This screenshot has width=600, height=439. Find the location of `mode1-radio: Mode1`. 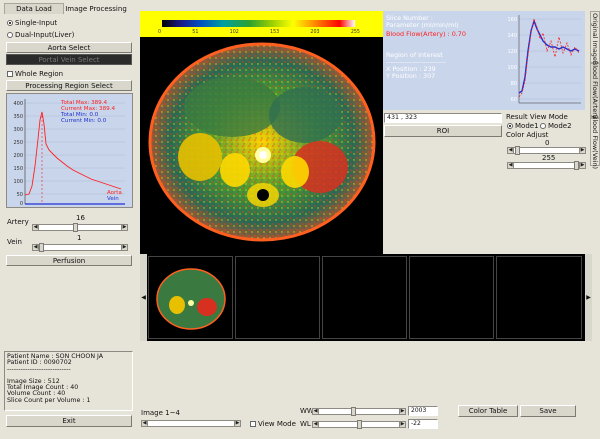

mode1-radio: Mode1 is located at coordinates (523, 126).